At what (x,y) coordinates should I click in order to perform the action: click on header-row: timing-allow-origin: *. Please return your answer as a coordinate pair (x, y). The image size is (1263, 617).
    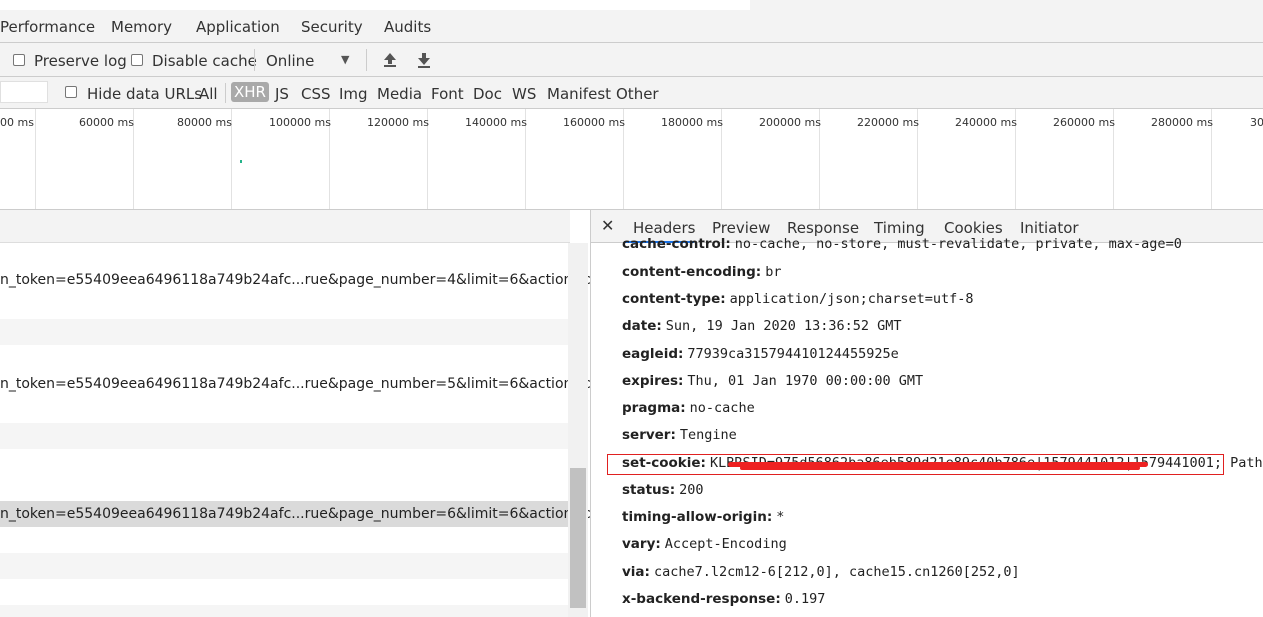
    Looking at the image, I should click on (703, 517).